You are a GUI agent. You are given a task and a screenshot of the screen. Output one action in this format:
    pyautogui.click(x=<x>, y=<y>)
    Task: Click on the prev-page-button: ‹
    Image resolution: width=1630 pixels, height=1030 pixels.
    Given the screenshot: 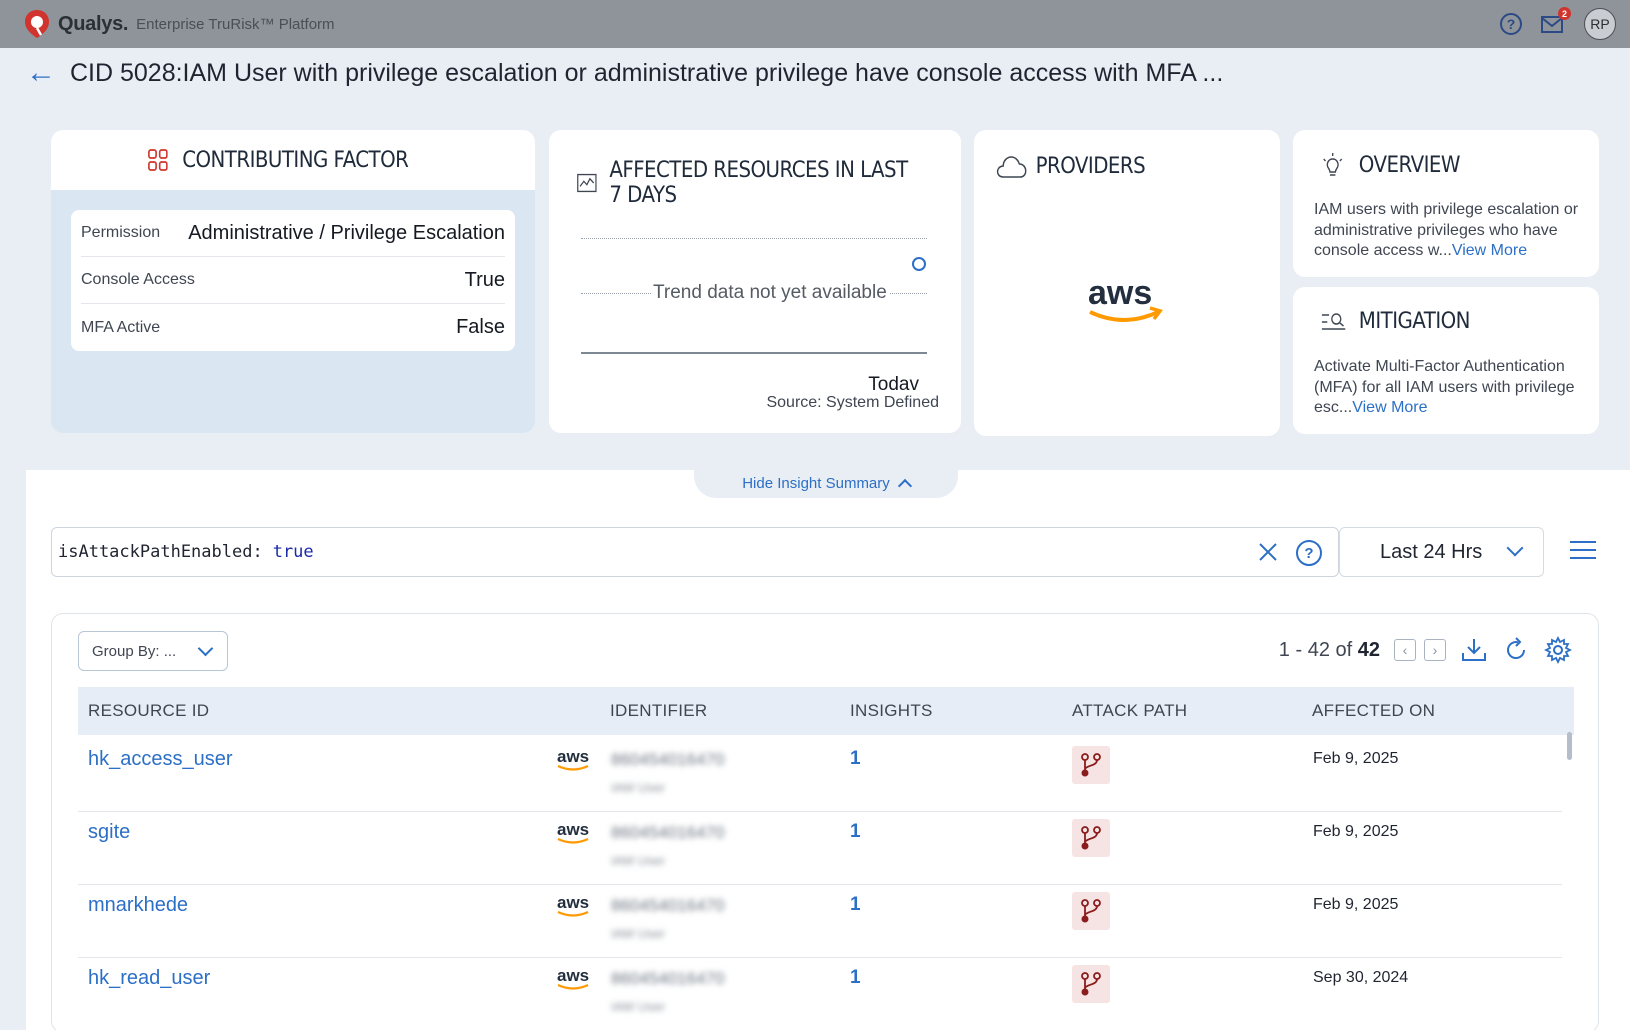 What is the action you would take?
    pyautogui.click(x=1405, y=650)
    